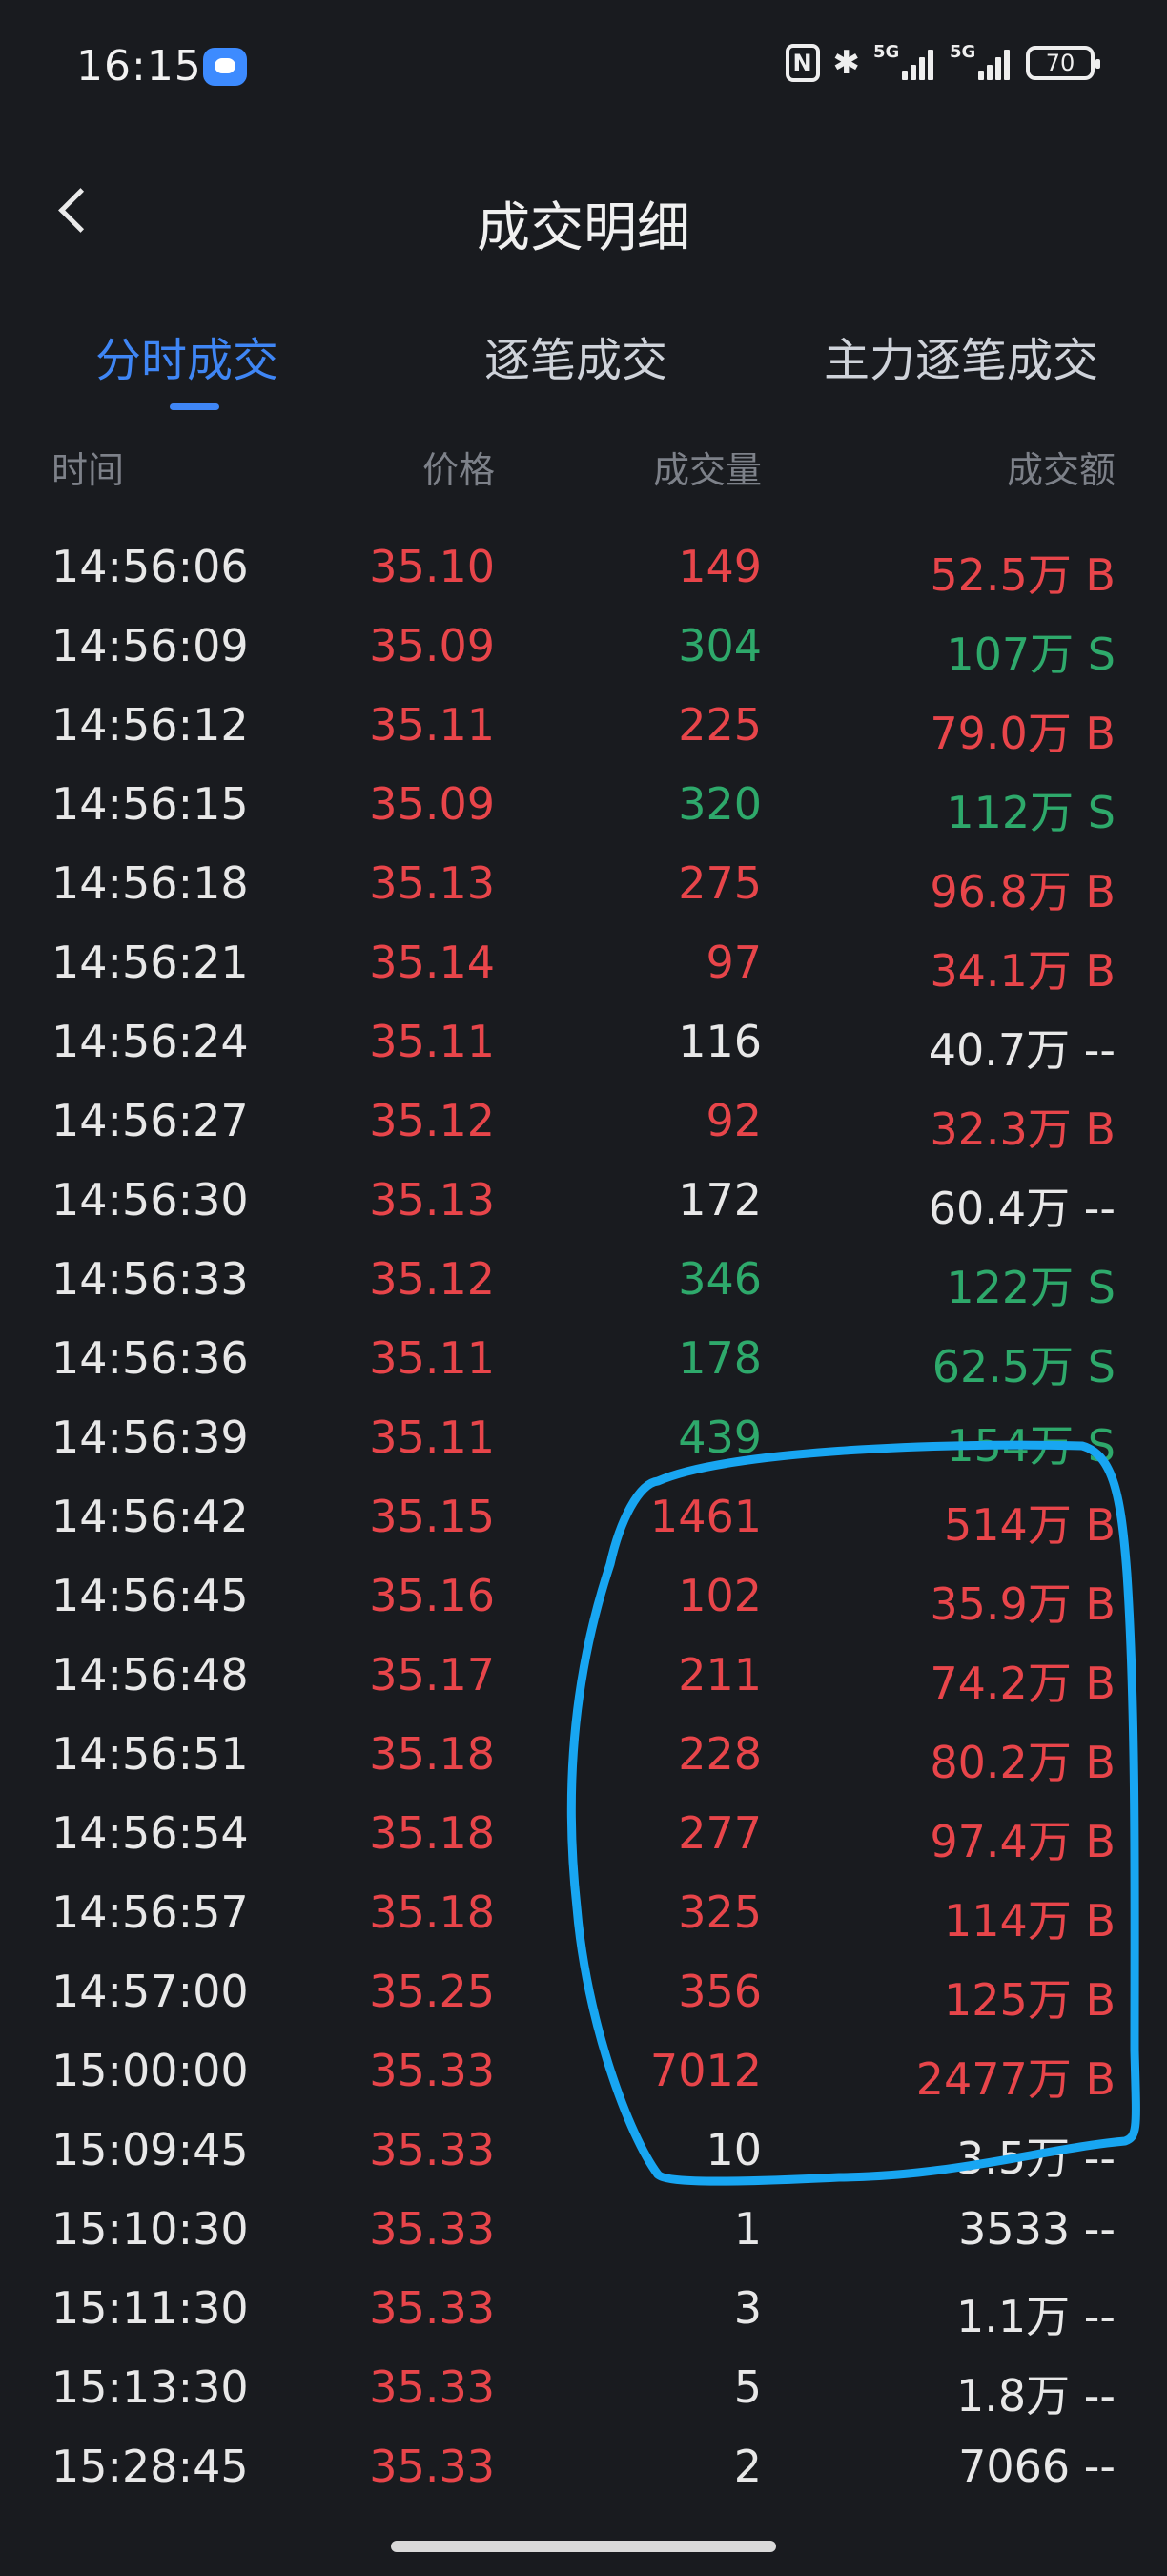  What do you see at coordinates (583, 1202) in the screenshot?
I see `trade-row: 14:56:30 35.13 172 60.4万 --` at bounding box center [583, 1202].